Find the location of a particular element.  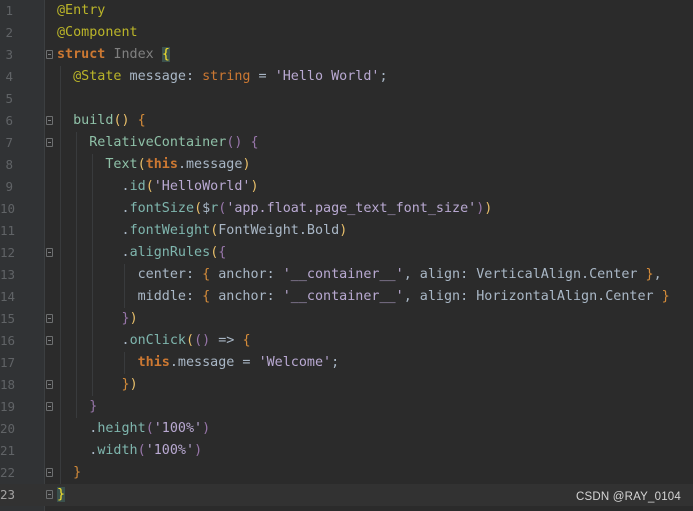

code-token: fontSize is located at coordinates (162, 208).